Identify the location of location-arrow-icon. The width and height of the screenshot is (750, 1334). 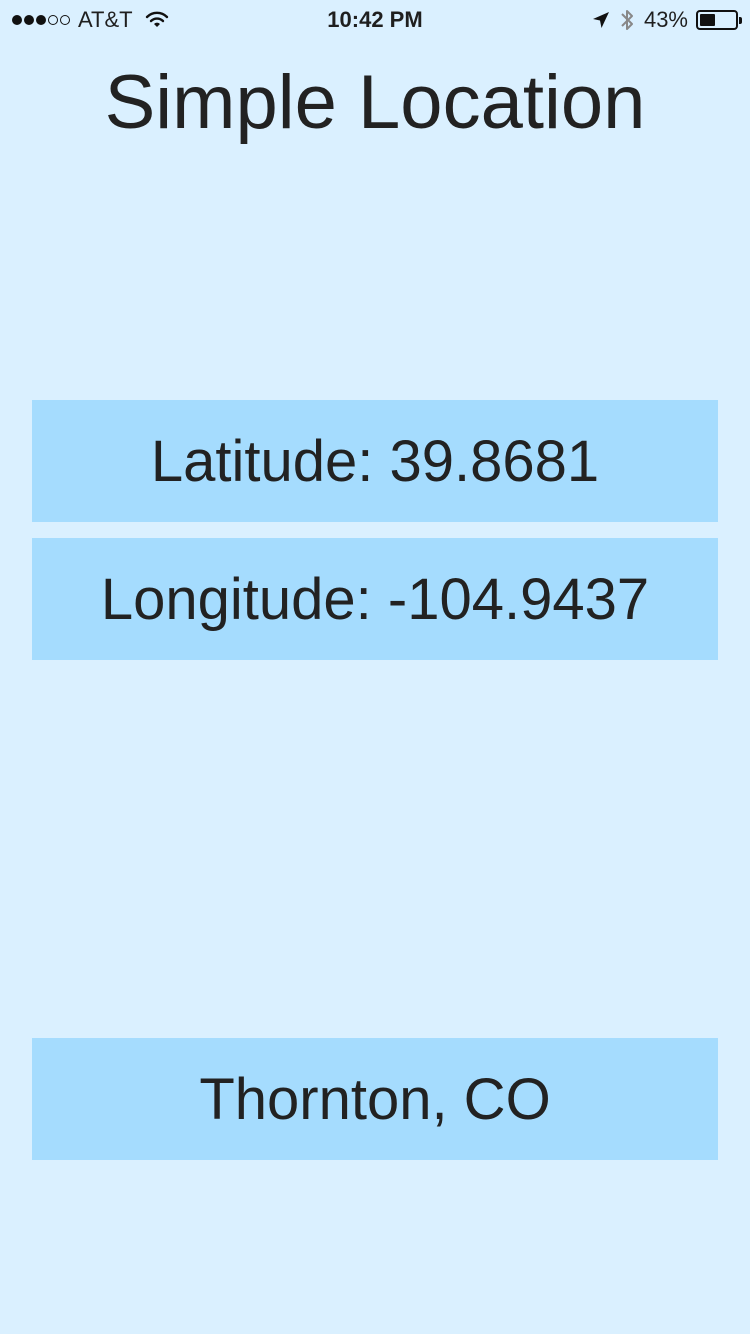
(601, 20).